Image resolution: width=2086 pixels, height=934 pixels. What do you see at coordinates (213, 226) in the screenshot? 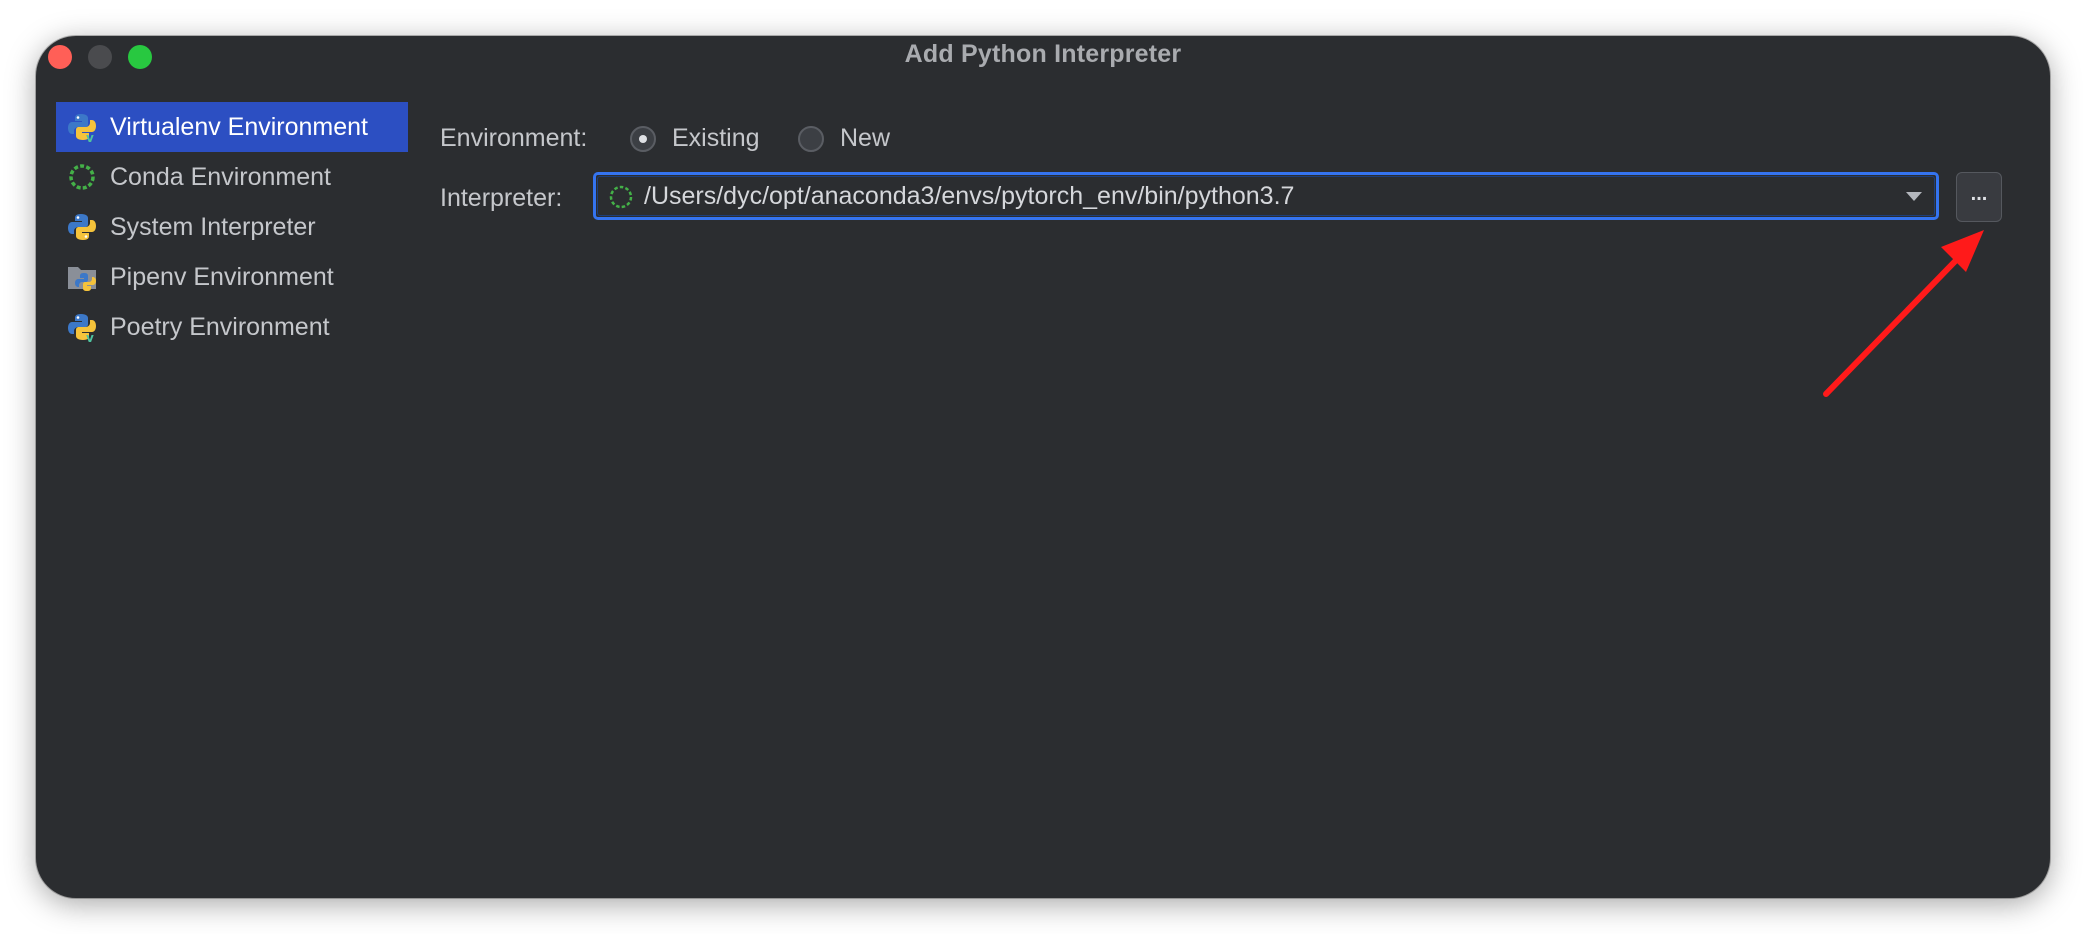
I see `sidebar-item-label: System Interpreter` at bounding box center [213, 226].